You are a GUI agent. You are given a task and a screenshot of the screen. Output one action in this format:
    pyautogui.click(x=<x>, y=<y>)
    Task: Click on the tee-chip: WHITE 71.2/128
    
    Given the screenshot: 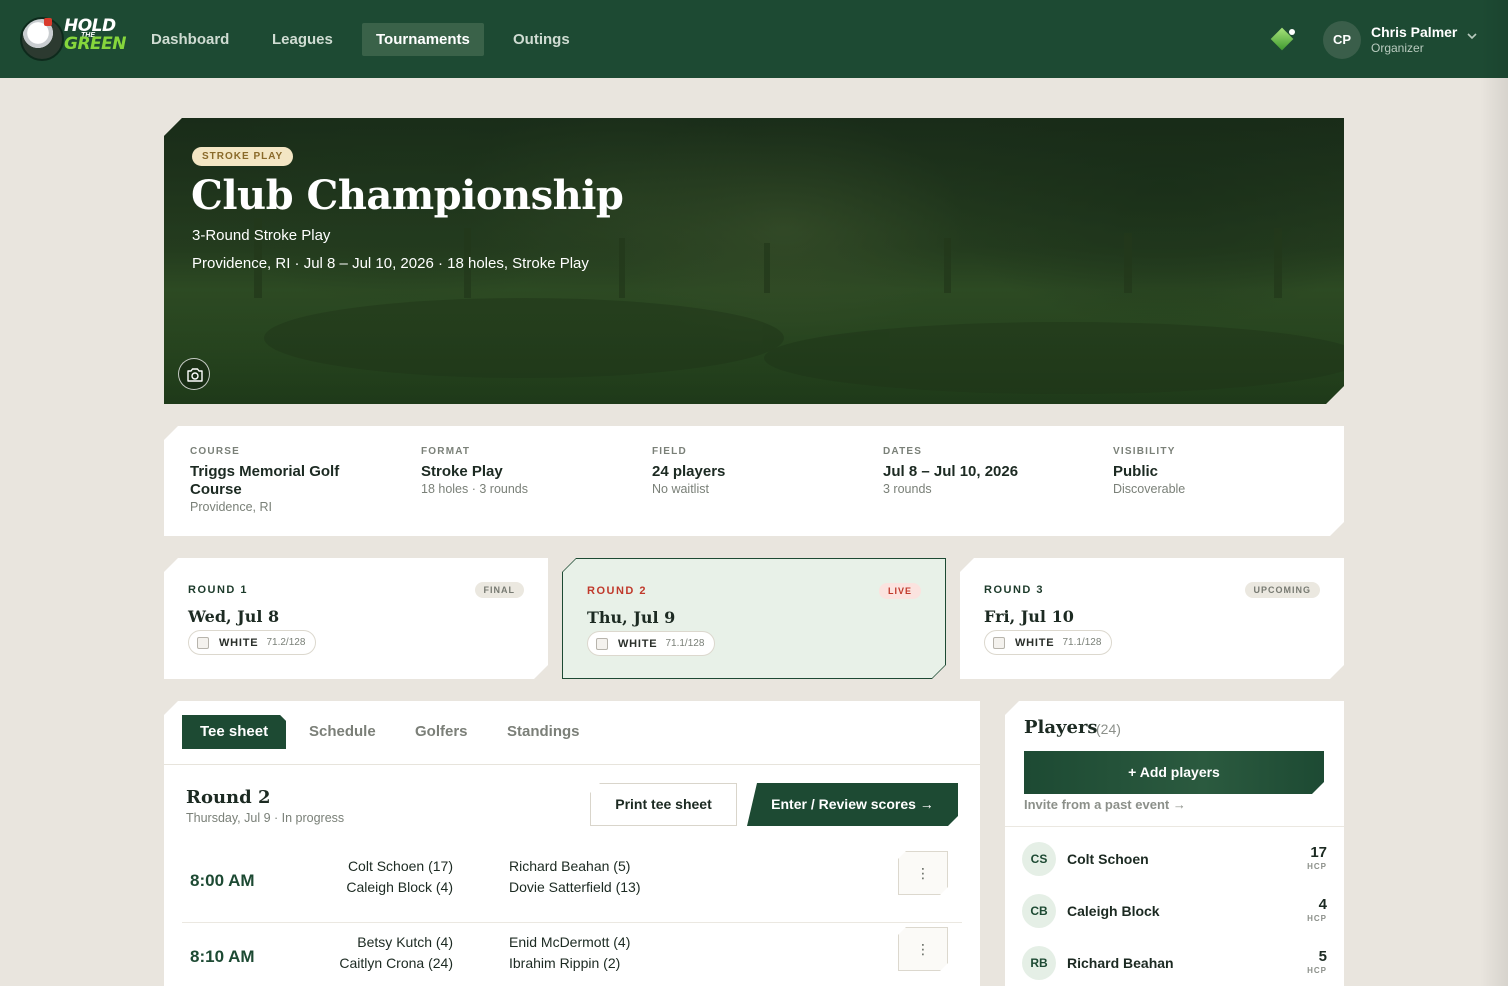 What is the action you would take?
    pyautogui.click(x=252, y=642)
    